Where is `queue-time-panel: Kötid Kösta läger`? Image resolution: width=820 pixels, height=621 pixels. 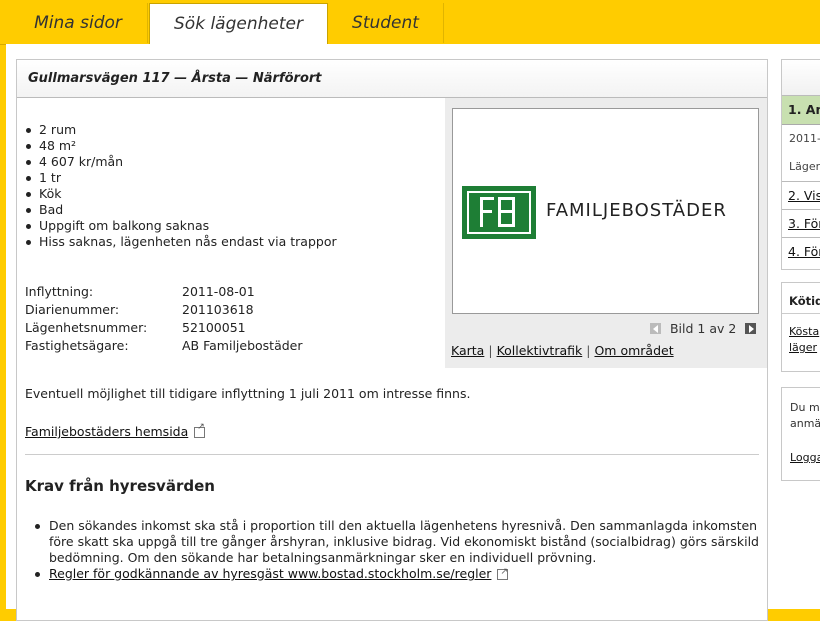
queue-time-panel: Kötid Kösta läger is located at coordinates (800, 327).